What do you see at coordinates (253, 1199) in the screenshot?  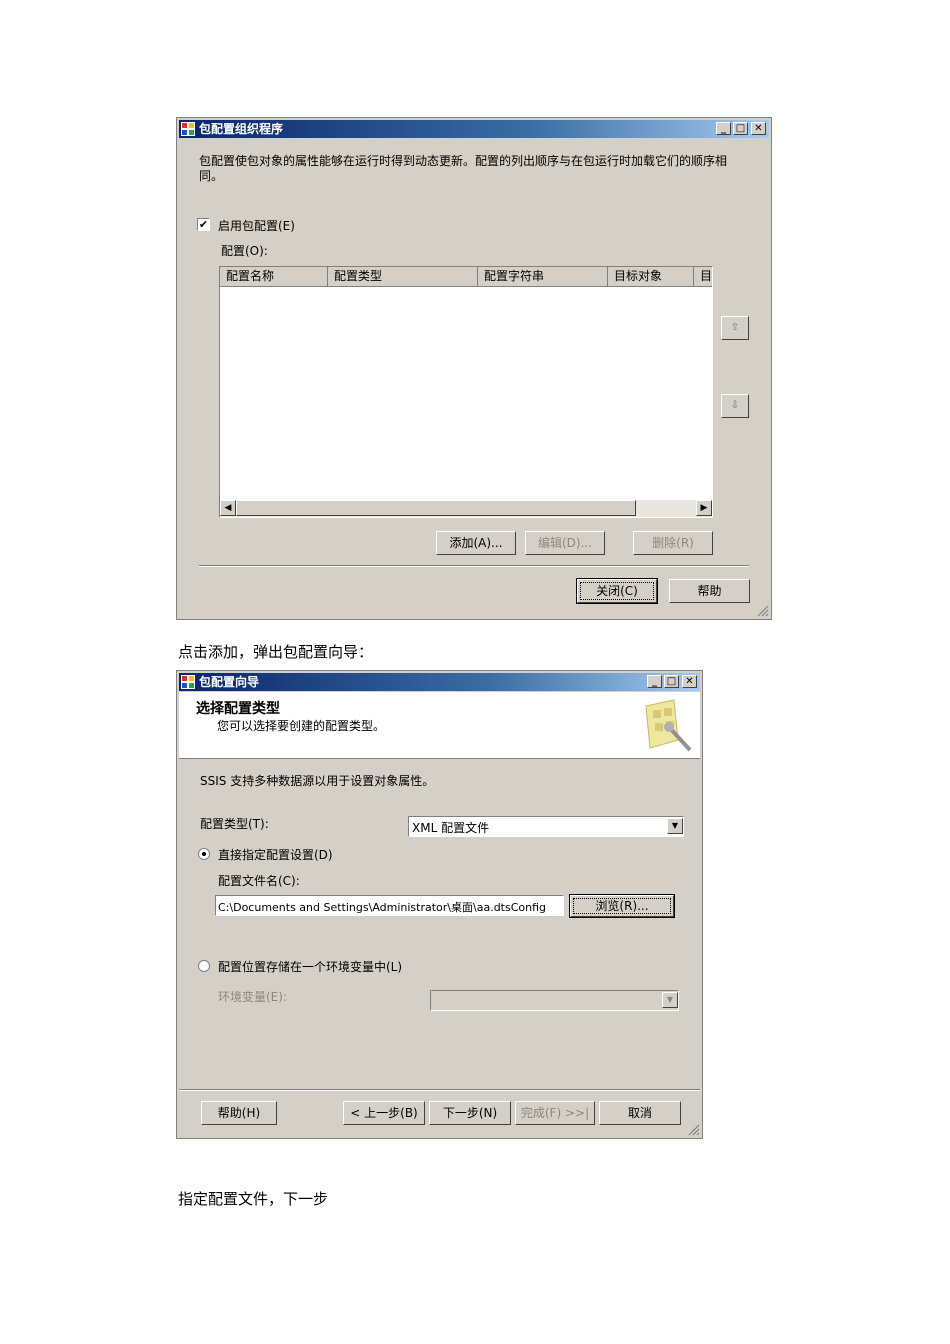 I see `caption-specify-config-file: 指定配置文件，下一步` at bounding box center [253, 1199].